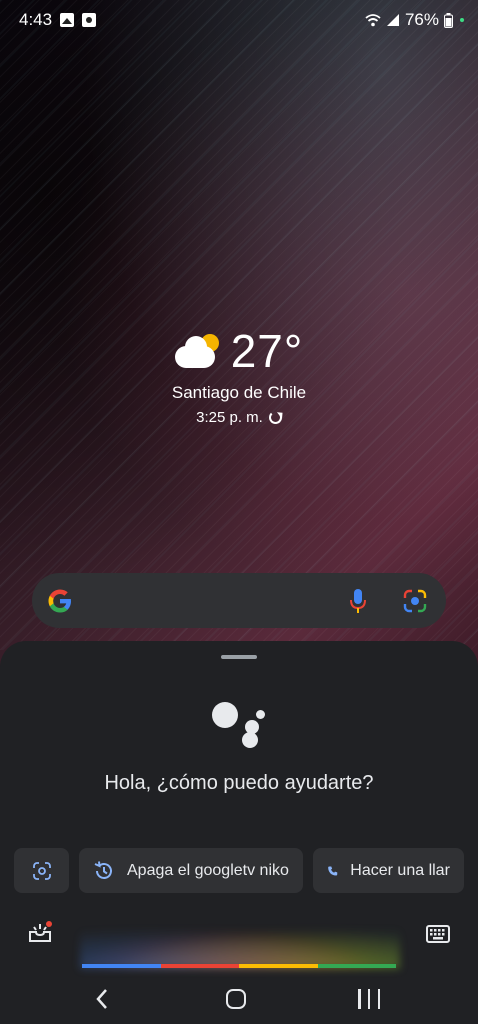 Image resolution: width=478 pixels, height=1024 pixels. Describe the element at coordinates (67, 20) in the screenshot. I see `gallery-icon` at that location.